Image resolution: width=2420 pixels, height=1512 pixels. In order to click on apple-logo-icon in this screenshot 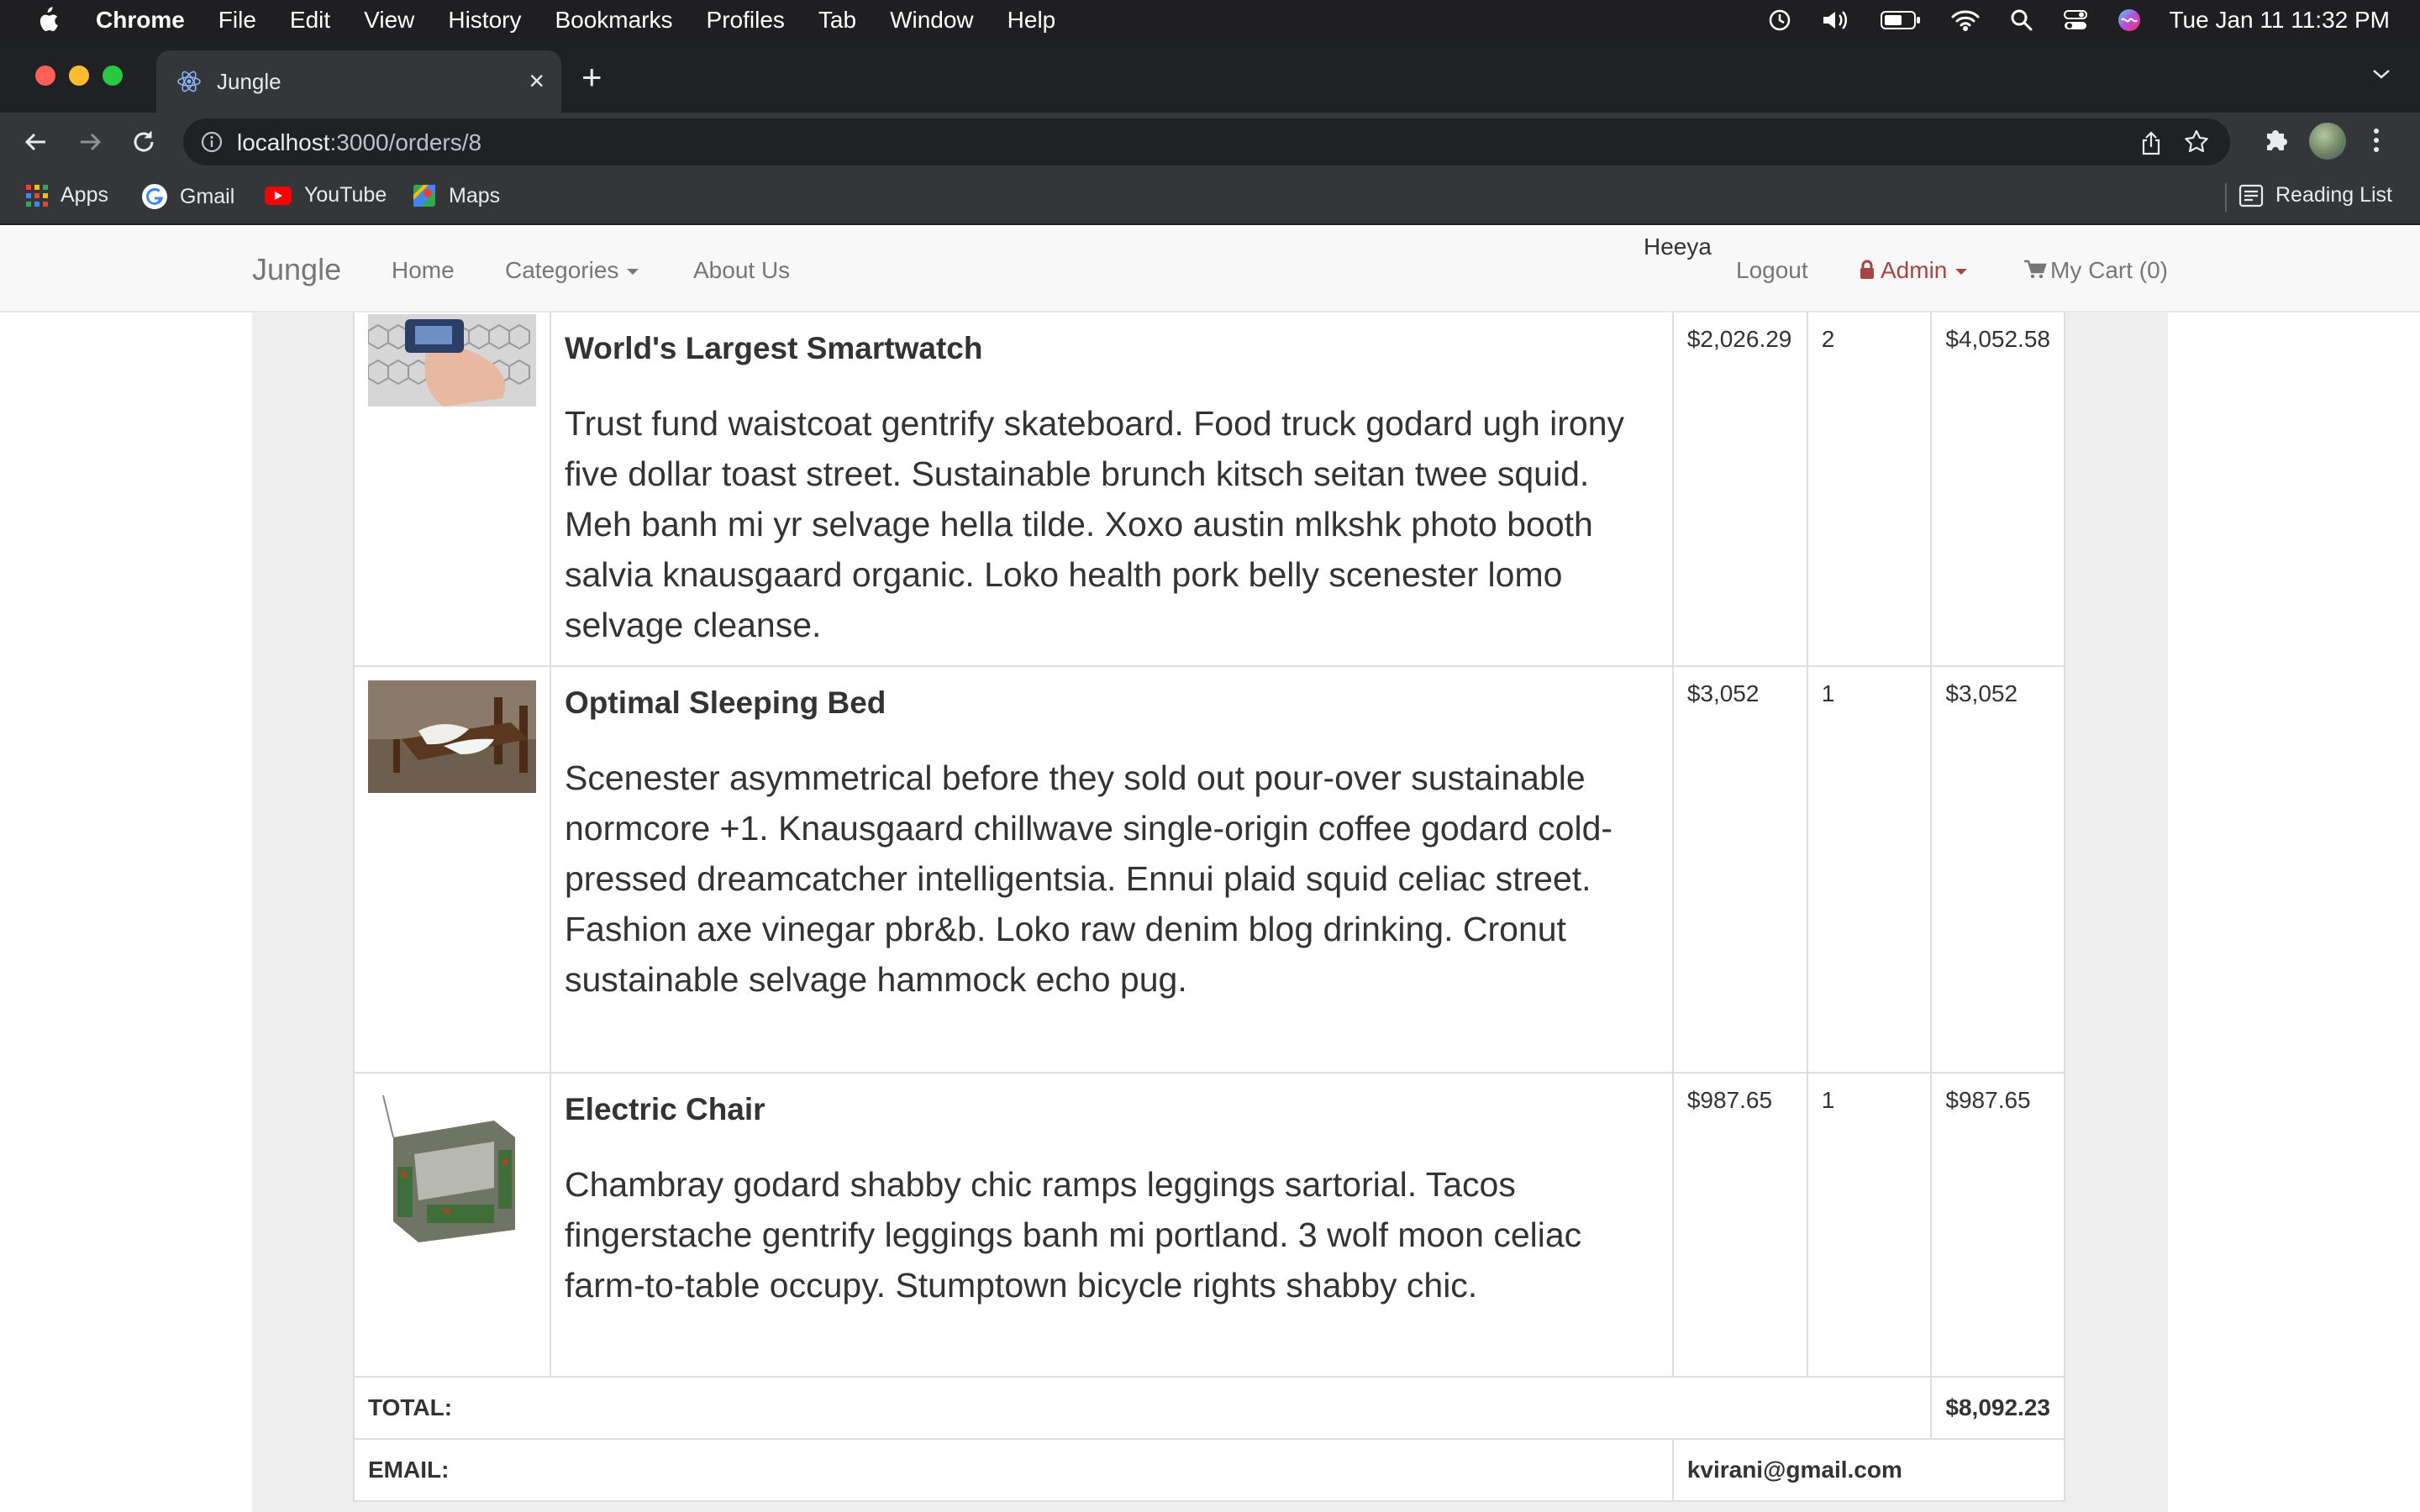, I will do `click(47, 20)`.